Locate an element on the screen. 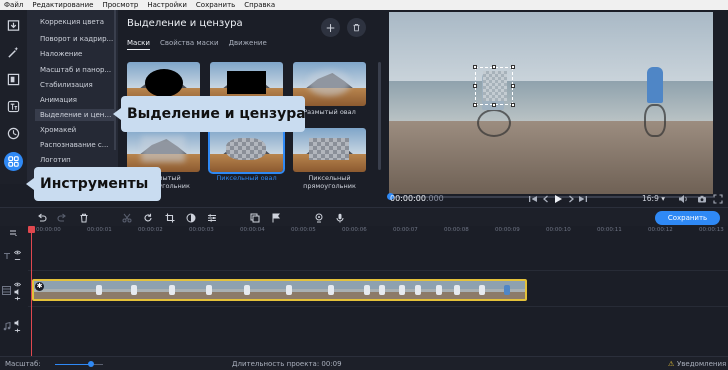  insert-button is located at coordinates (255, 217).